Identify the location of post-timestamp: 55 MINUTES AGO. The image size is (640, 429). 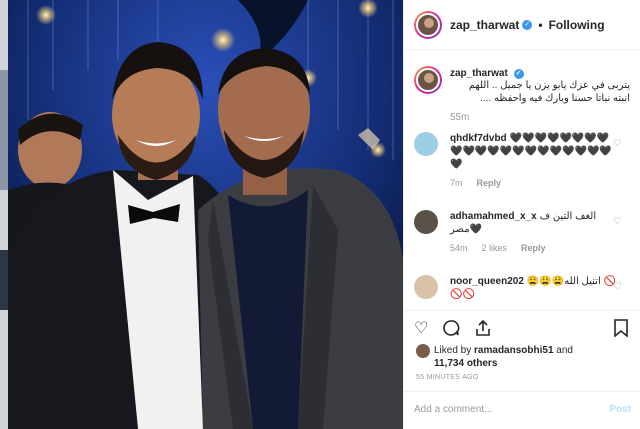
(447, 377).